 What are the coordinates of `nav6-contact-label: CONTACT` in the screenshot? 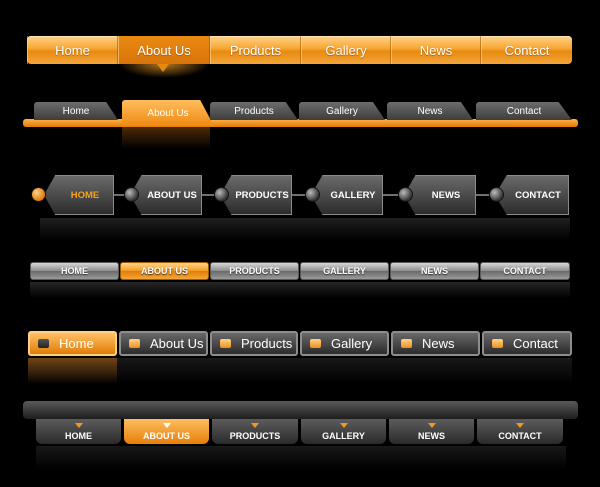 It's located at (520, 435).